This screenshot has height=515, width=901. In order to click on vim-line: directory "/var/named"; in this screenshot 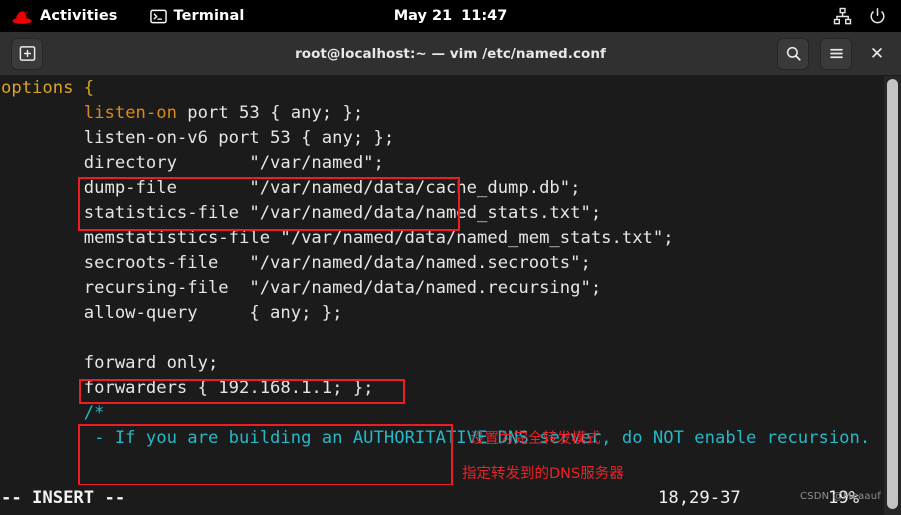, I will do `click(450, 163)`.